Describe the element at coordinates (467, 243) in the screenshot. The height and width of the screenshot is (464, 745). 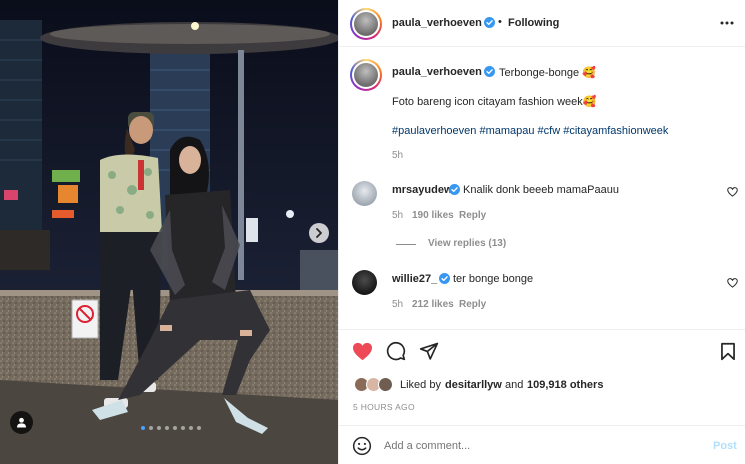
I see `view-replies-button: View replies (13)` at that location.